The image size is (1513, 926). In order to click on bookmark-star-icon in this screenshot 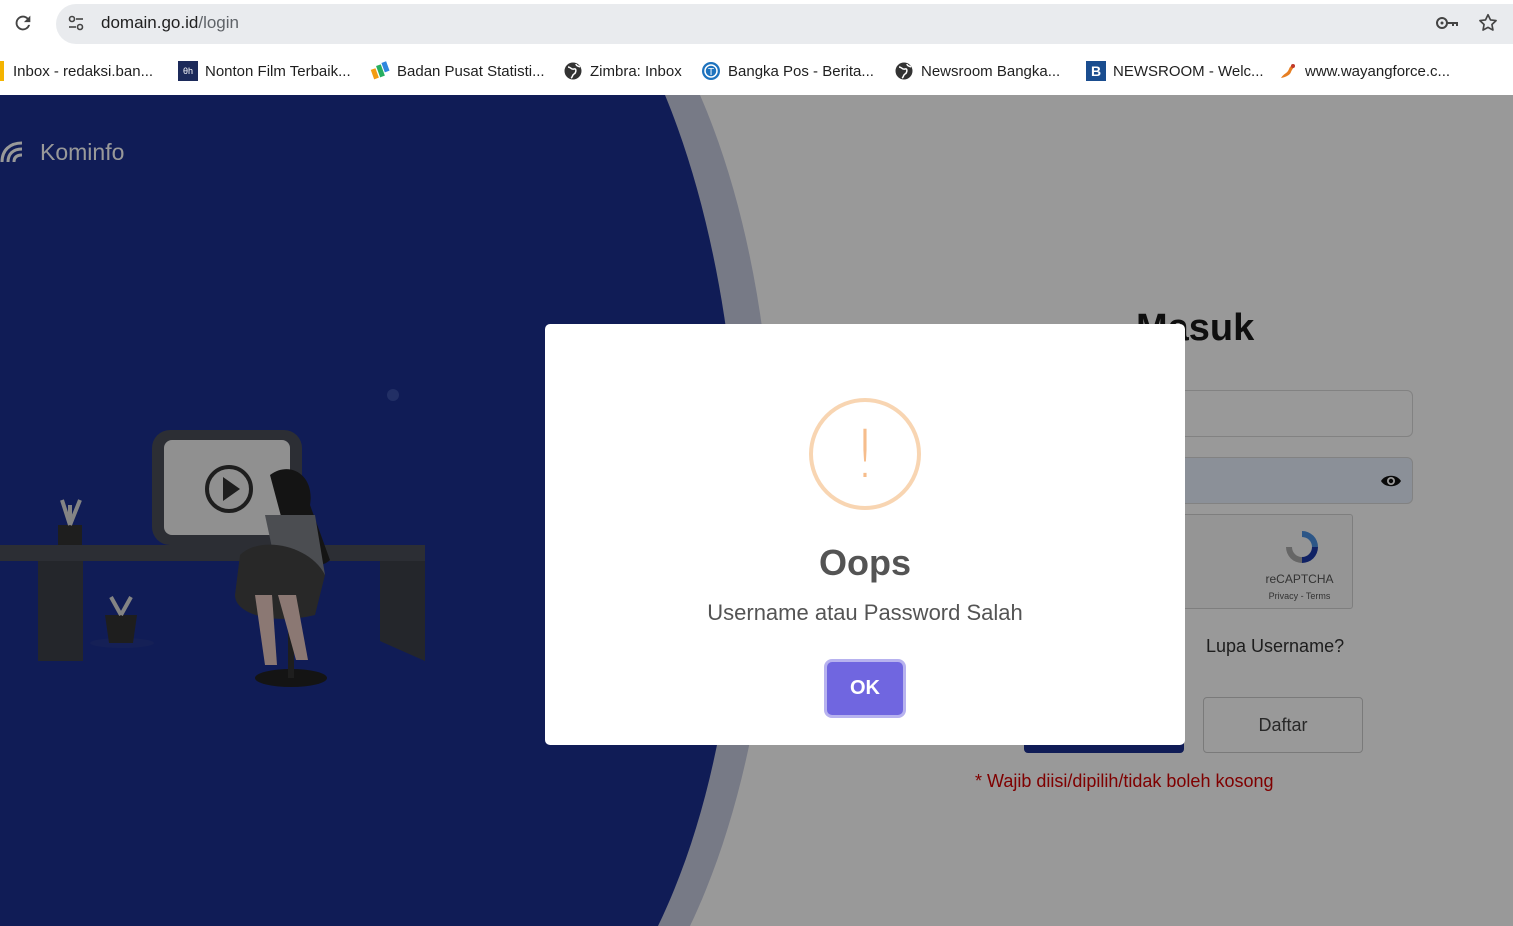, I will do `click(1488, 23)`.